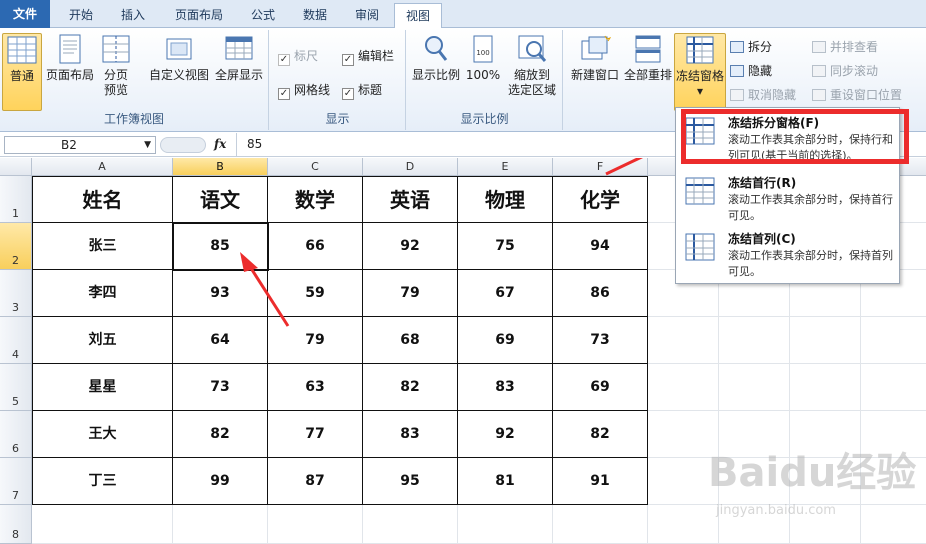  I want to click on menu-item-freeze-first-column: 冻结首列(C) 滚动工作表其余部分时，保持首列可见。, so click(787, 254).